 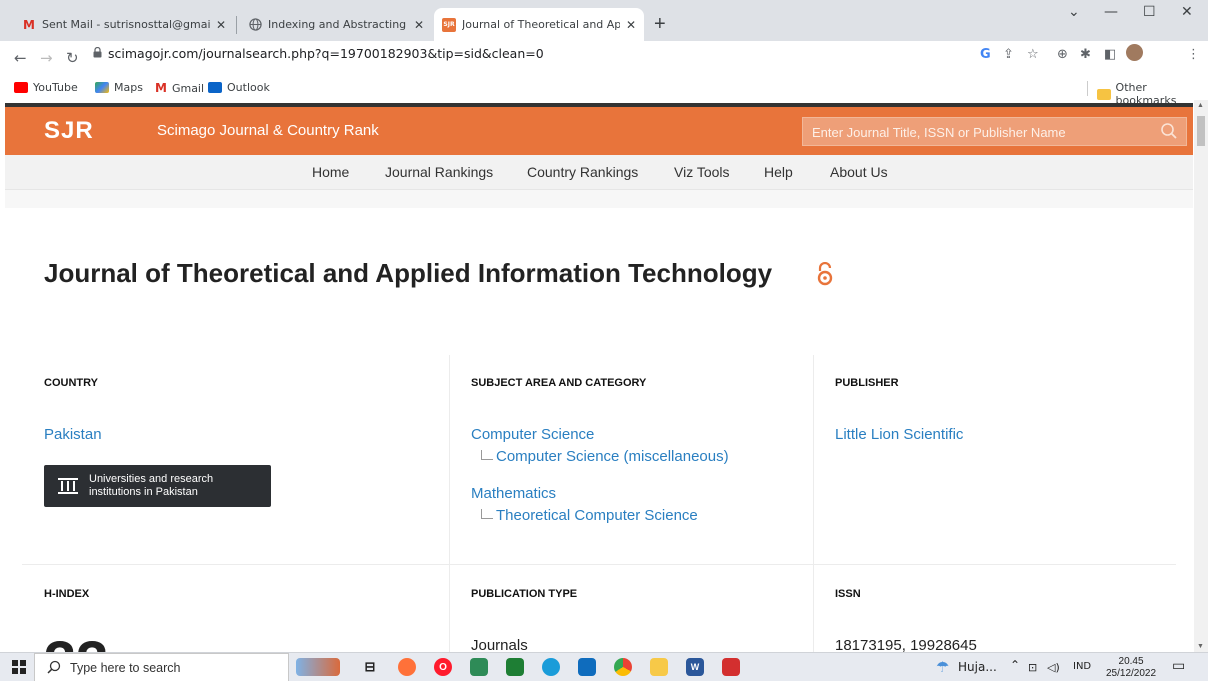 What do you see at coordinates (67, 594) in the screenshot?
I see `hindex-heading: H-INDEX` at bounding box center [67, 594].